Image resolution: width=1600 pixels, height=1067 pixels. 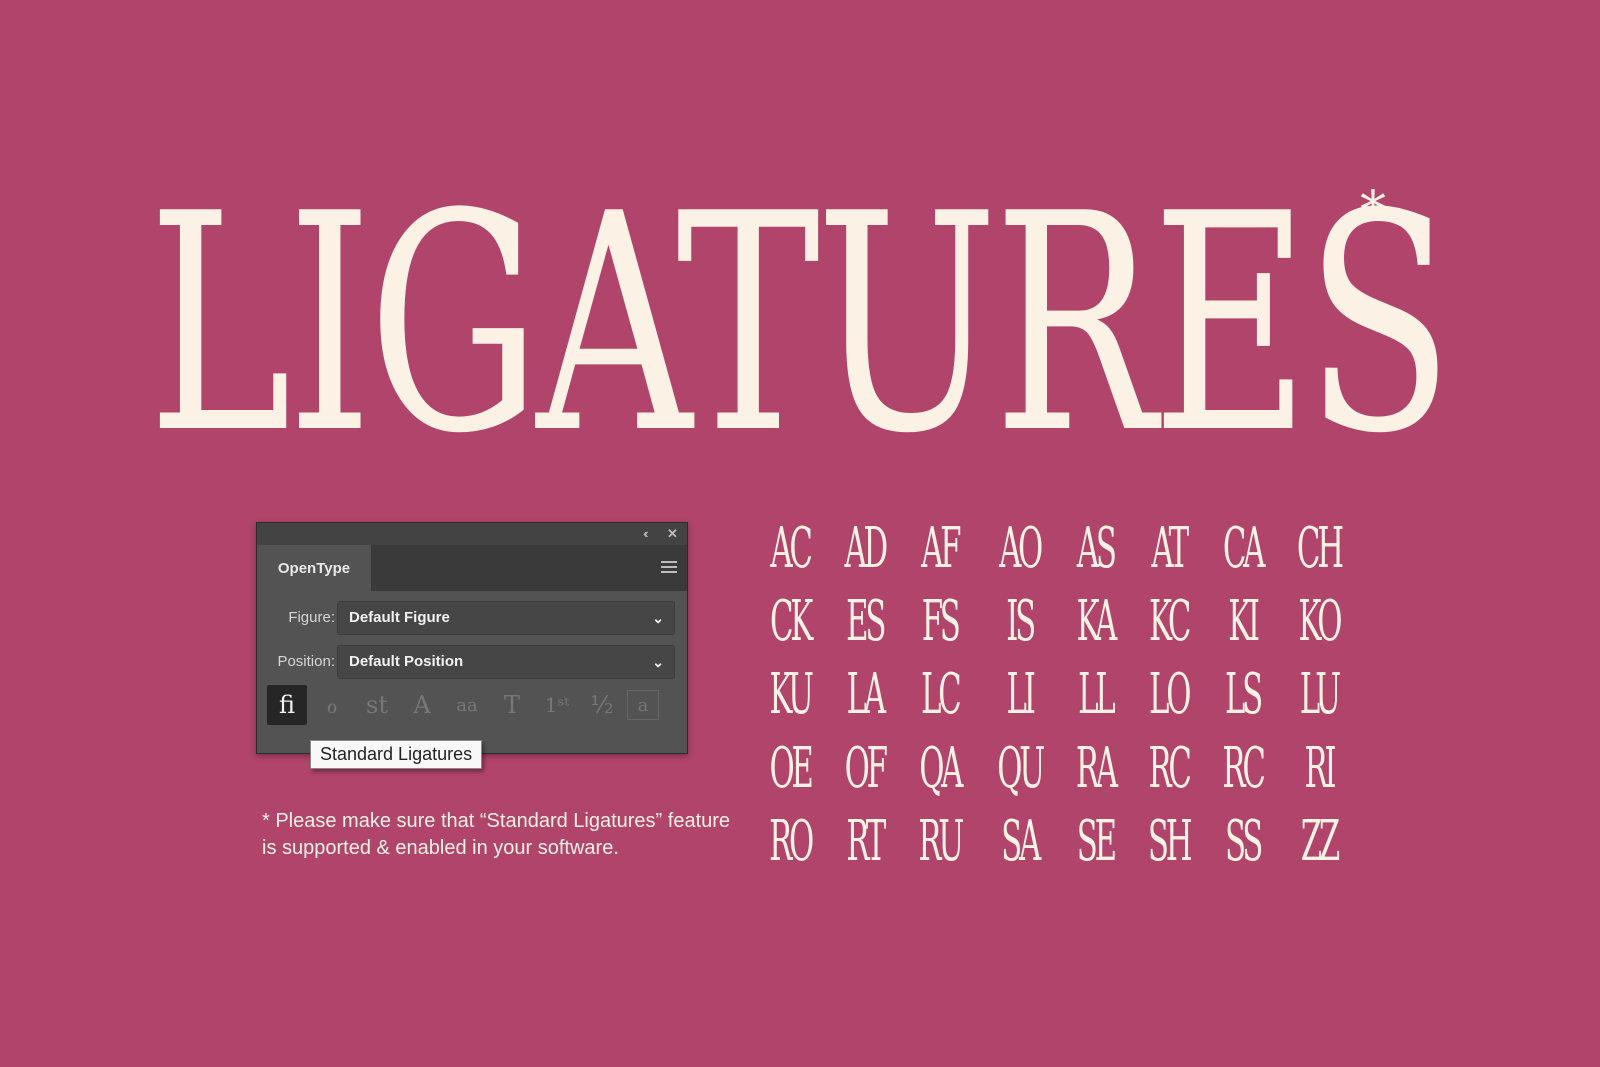 I want to click on position-row: Position: Default Position ⌄, so click(x=472, y=662).